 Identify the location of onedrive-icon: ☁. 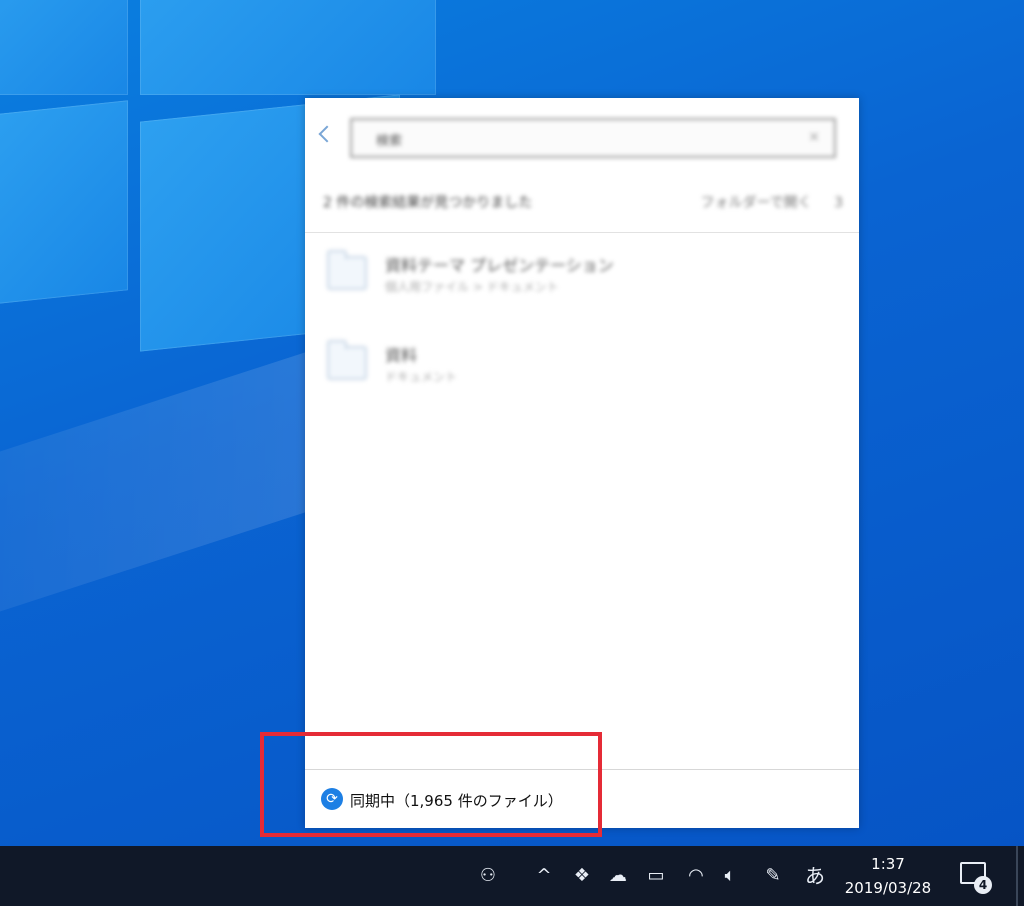
(618, 876).